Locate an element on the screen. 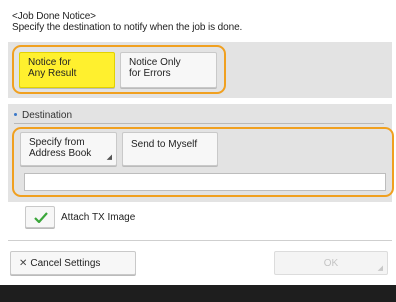 The height and width of the screenshot is (302, 396). checkmark-icon is located at coordinates (41, 217).